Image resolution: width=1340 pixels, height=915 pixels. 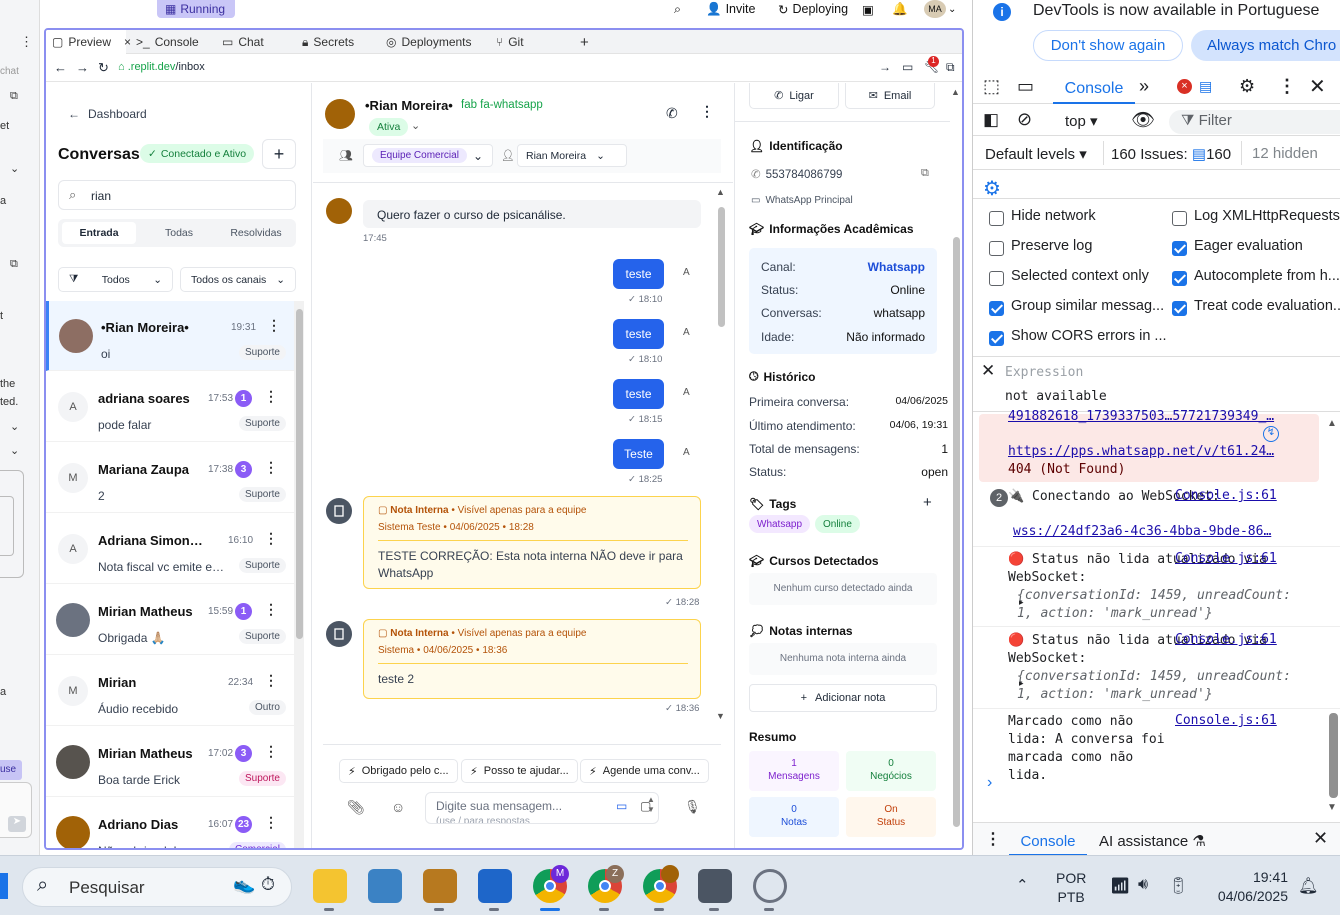 I want to click on invite-button: 👤 Invite, so click(x=730, y=9).